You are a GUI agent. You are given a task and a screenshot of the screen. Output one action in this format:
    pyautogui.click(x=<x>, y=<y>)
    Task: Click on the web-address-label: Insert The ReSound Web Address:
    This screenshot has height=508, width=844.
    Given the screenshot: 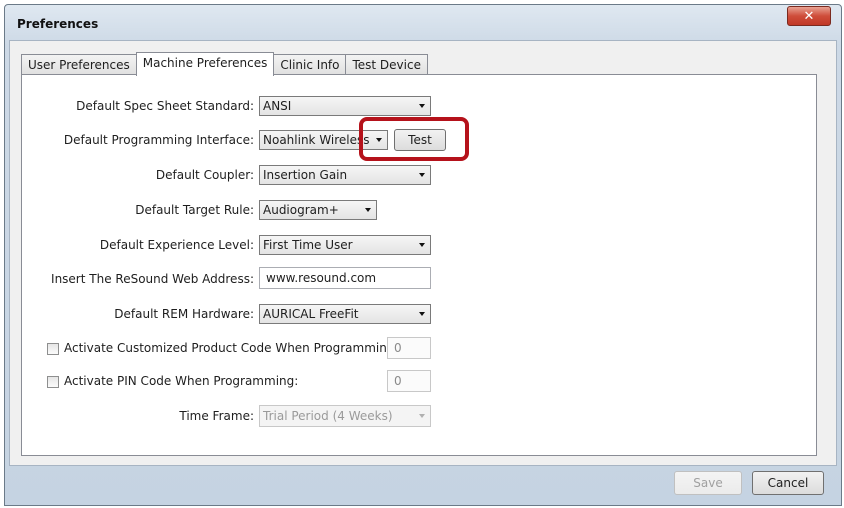 What is the action you would take?
    pyautogui.click(x=152, y=279)
    